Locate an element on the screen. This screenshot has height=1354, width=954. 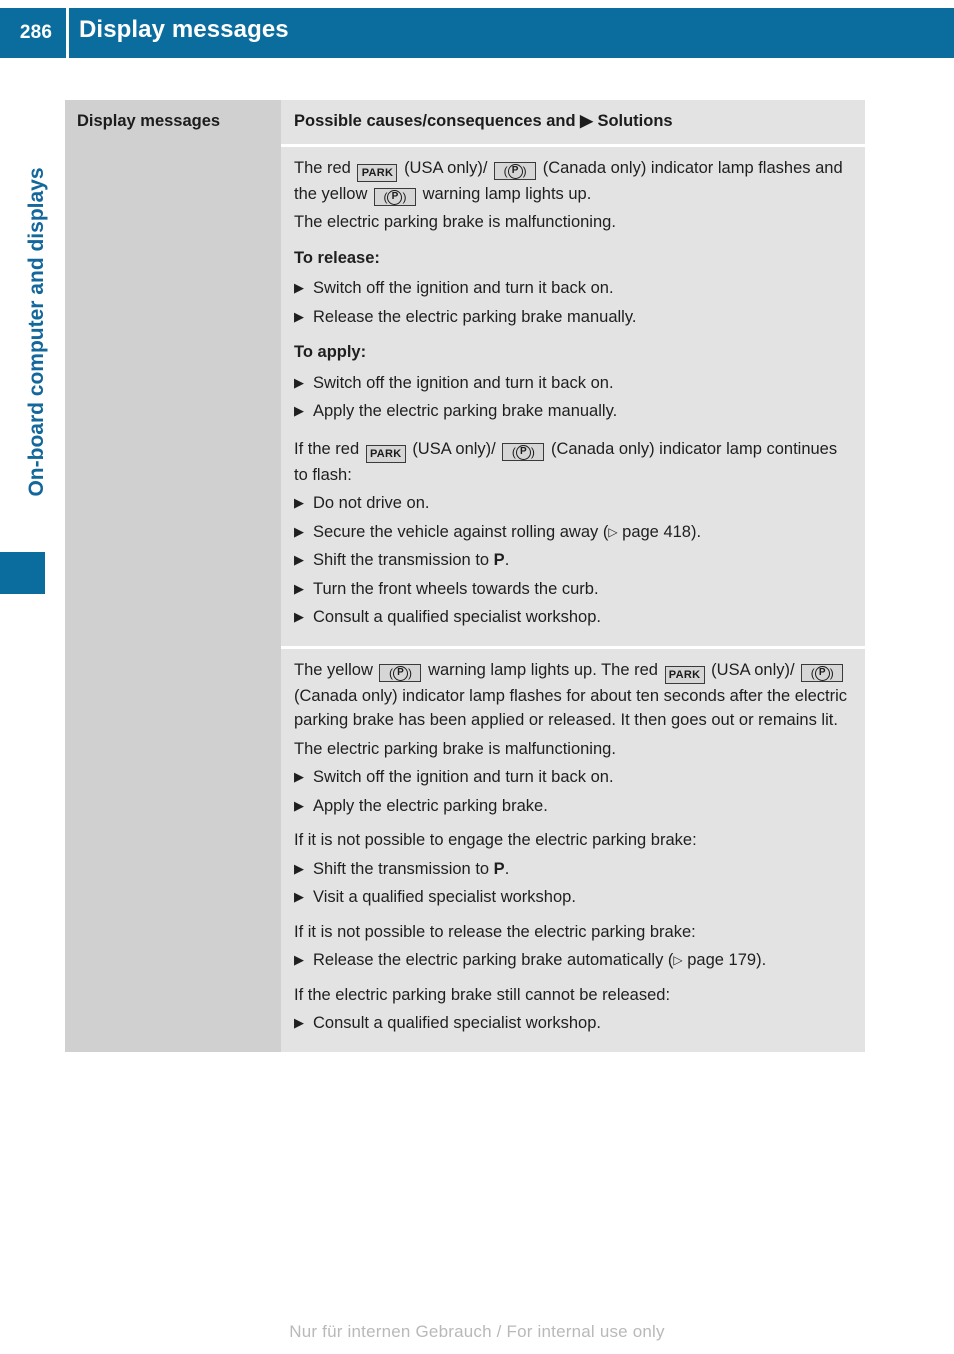
subheading-to-apply: To apply: is located at coordinates (330, 352).